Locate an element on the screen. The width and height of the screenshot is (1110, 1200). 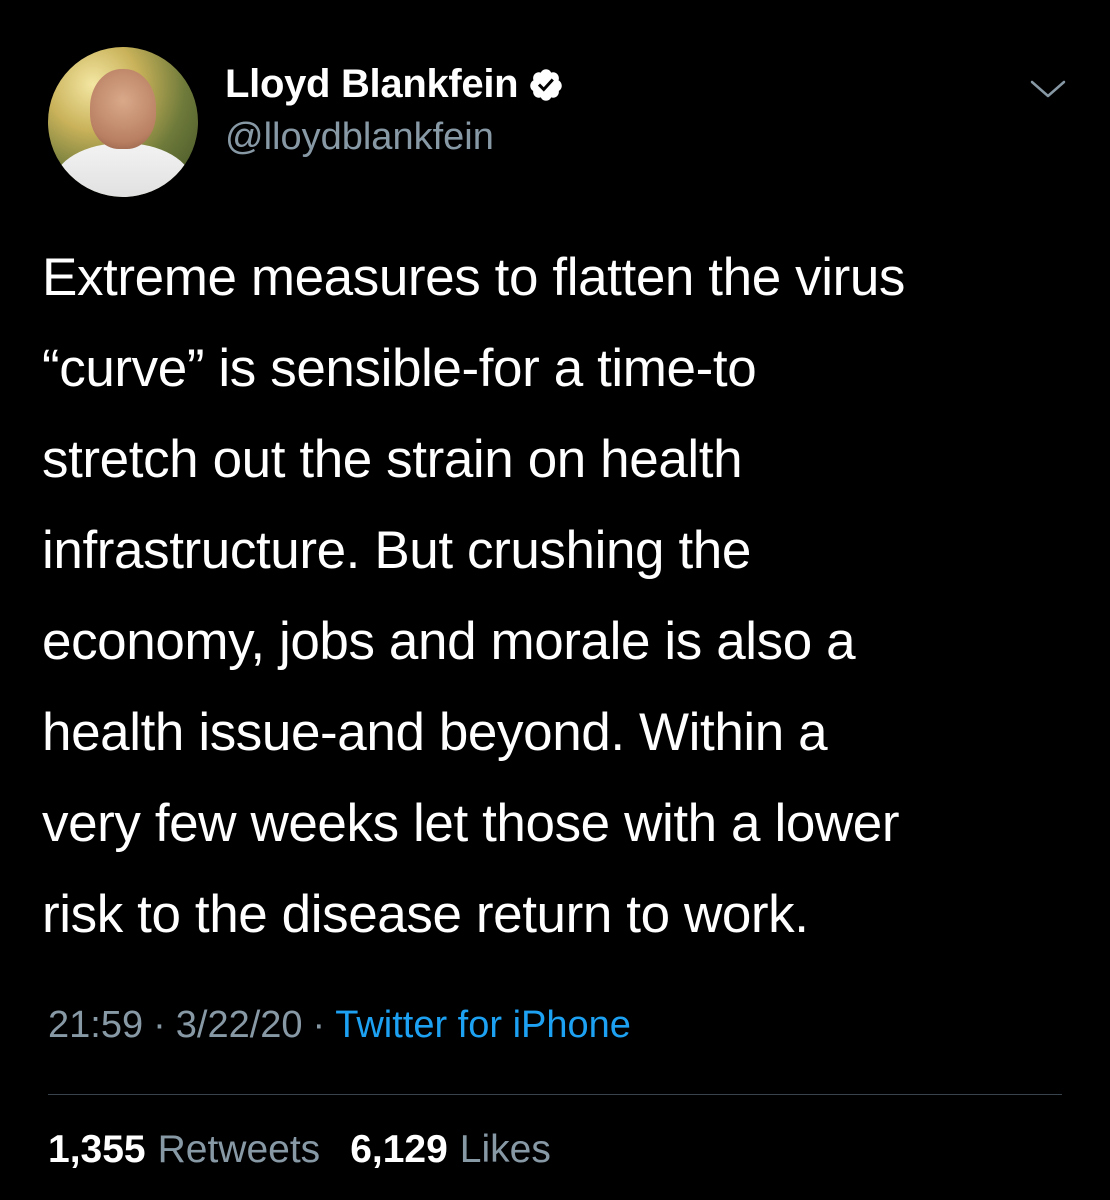
avatar is located at coordinates (123, 122).